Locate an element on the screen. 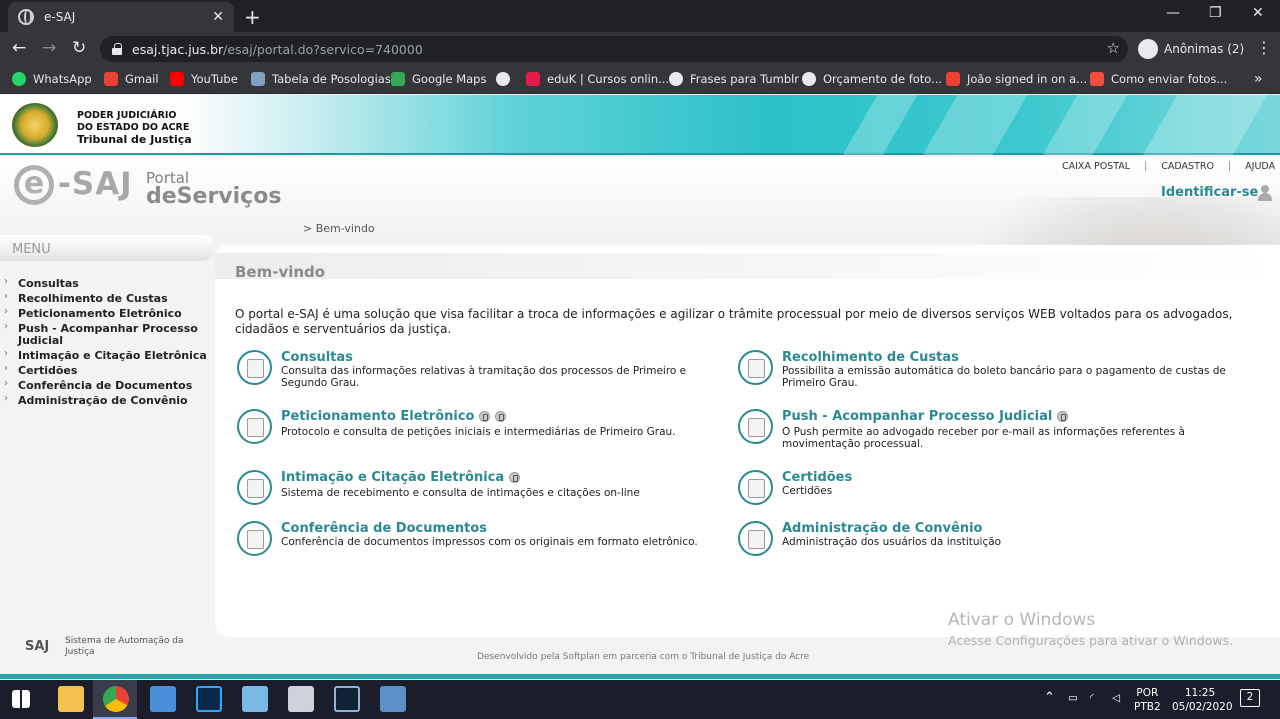 The image size is (1280, 719). file-explorer-icon is located at coordinates (71, 699).